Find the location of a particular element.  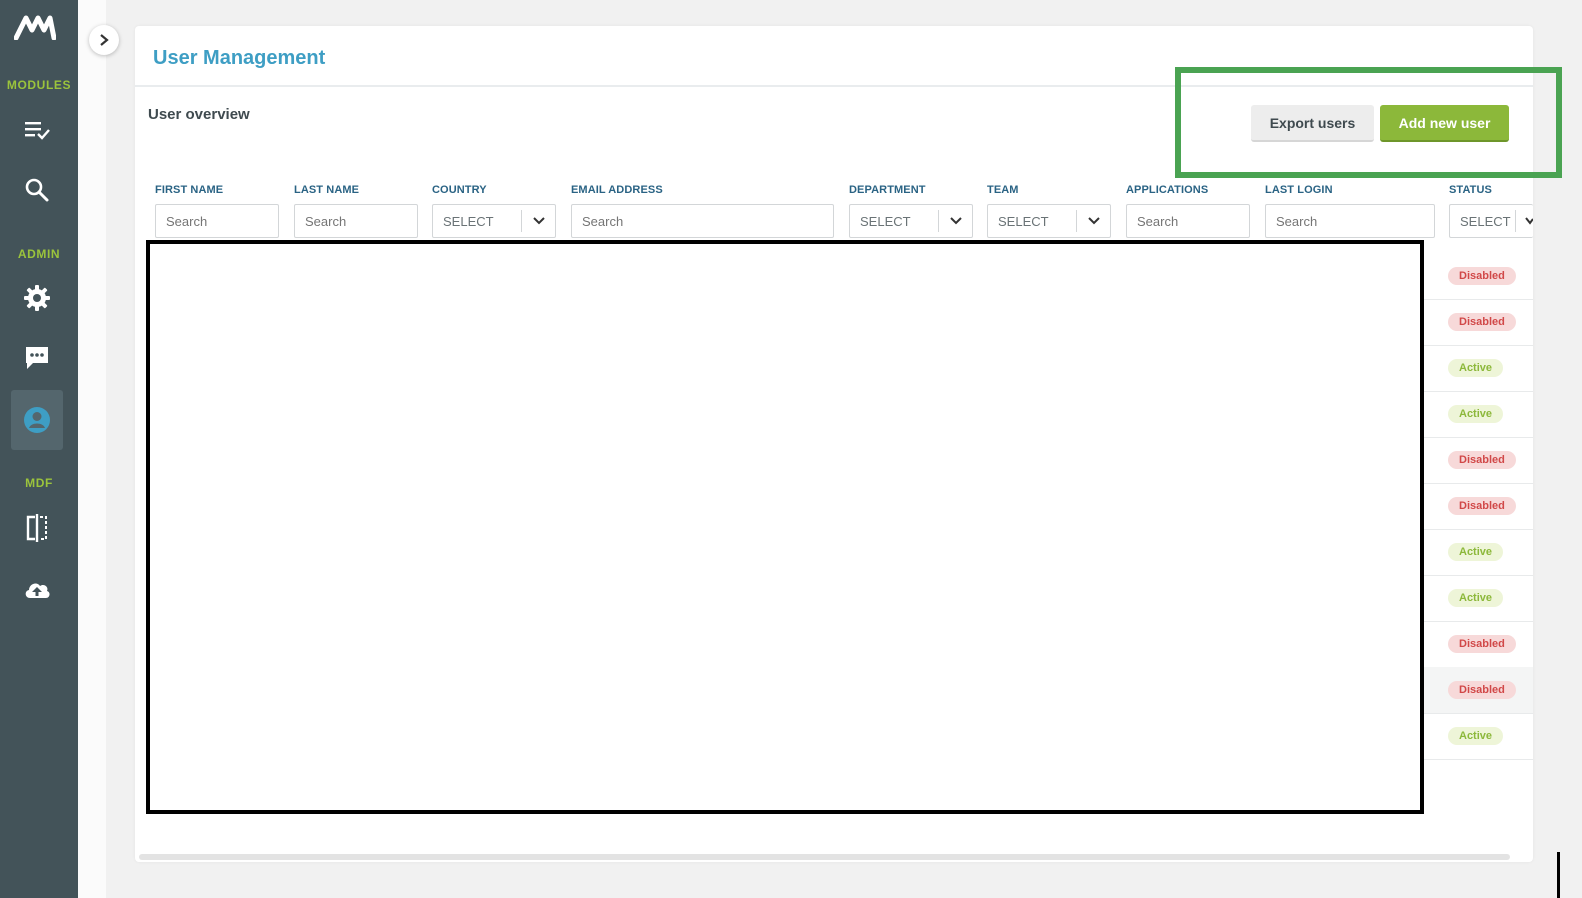

content-gutter is located at coordinates (92, 449).